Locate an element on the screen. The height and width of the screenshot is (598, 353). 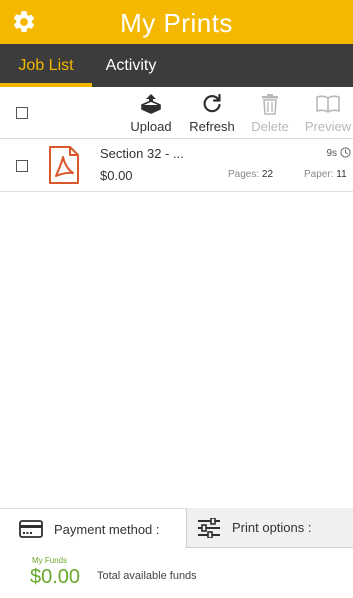
tab-print-options: Print options : is located at coordinates (269, 528).